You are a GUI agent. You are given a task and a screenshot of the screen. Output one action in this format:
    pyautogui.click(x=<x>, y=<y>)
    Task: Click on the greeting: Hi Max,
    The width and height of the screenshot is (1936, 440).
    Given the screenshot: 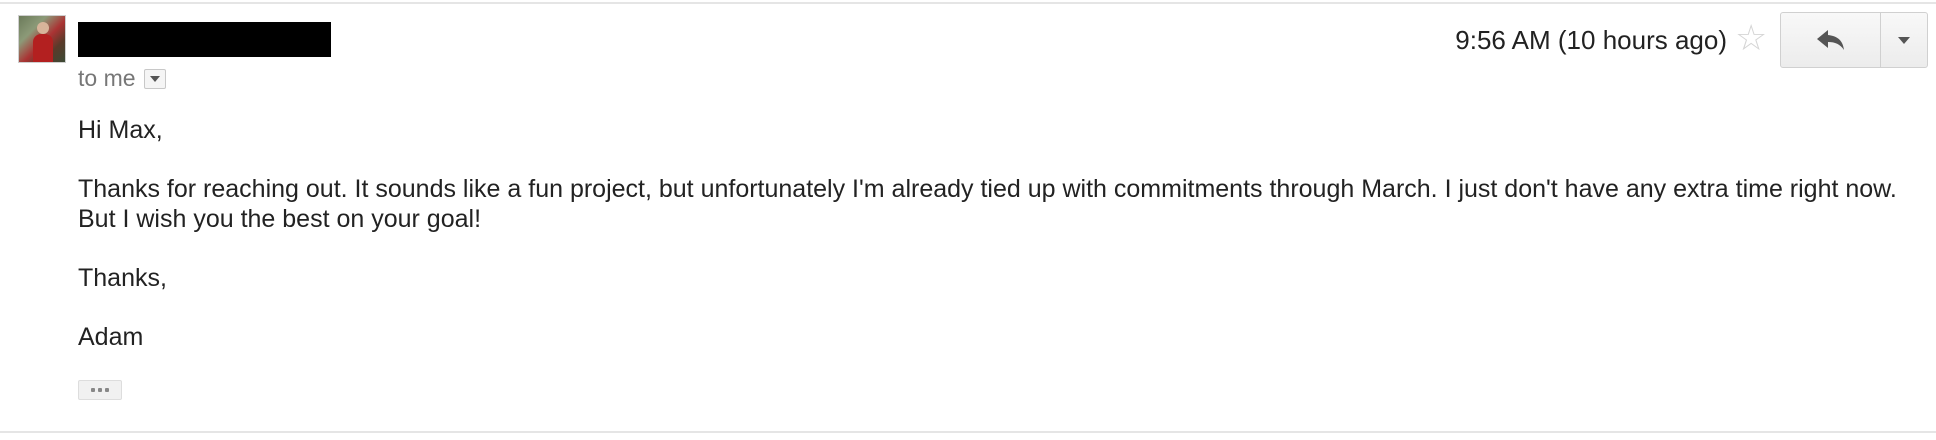 What is the action you would take?
    pyautogui.click(x=120, y=130)
    